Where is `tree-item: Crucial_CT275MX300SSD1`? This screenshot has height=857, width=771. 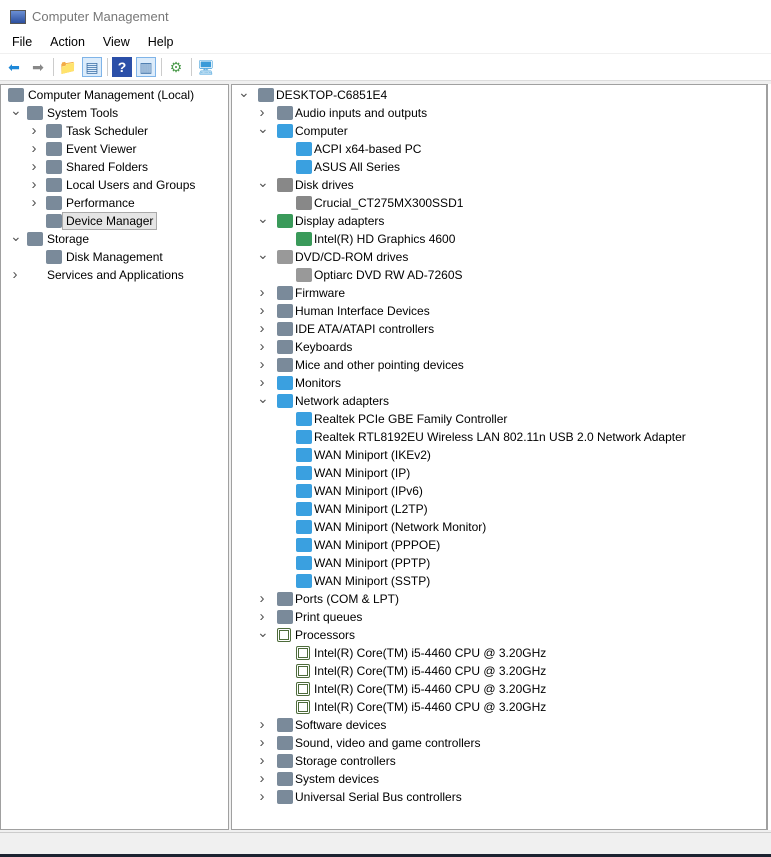
tree-item: Crucial_CT275MX300SSD1 is located at coordinates (499, 203).